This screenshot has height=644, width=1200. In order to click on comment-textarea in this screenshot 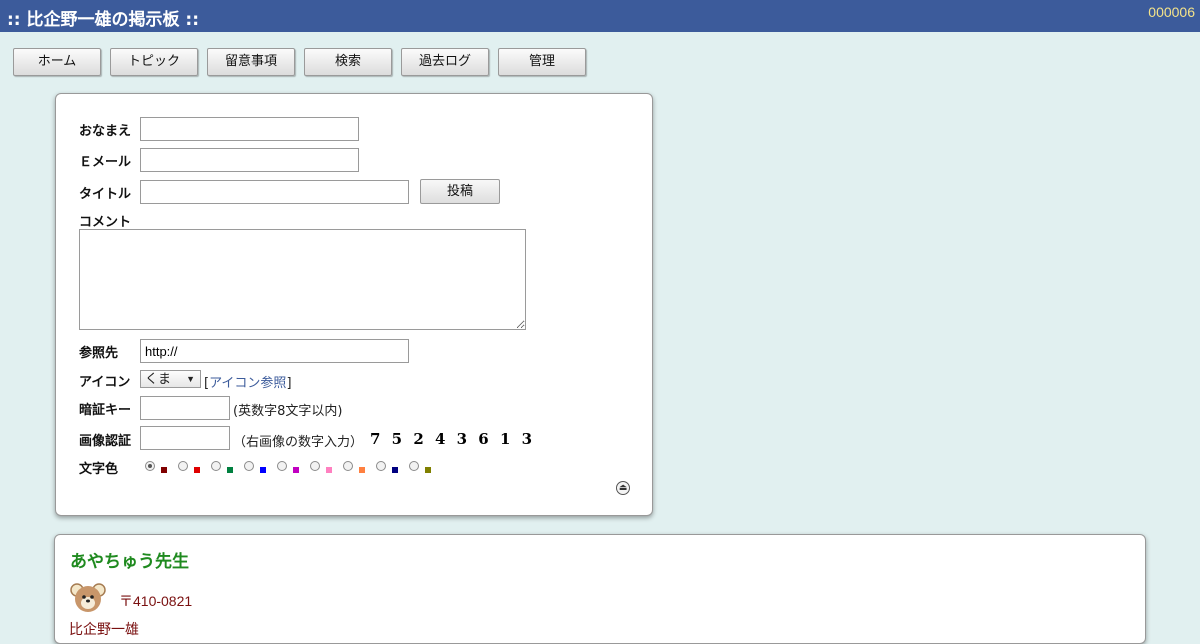, I will do `click(302, 279)`.